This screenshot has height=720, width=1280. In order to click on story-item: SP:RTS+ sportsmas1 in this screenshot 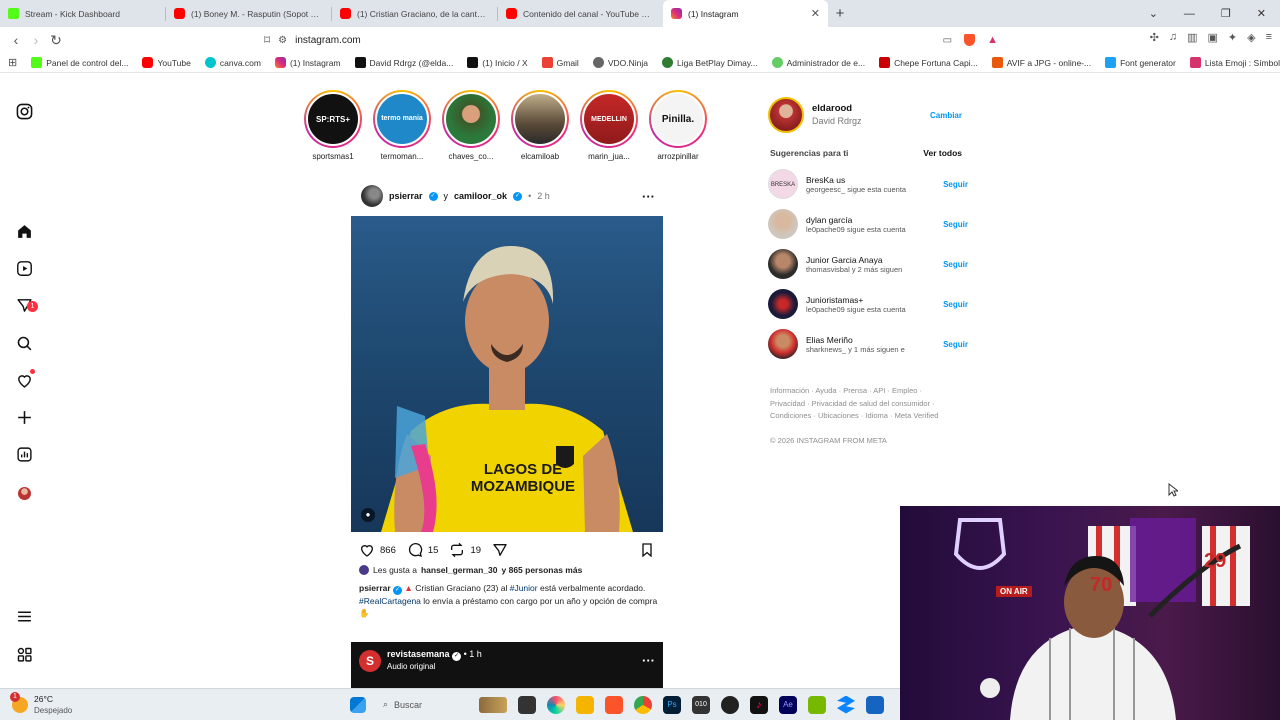, I will do `click(333, 125)`.